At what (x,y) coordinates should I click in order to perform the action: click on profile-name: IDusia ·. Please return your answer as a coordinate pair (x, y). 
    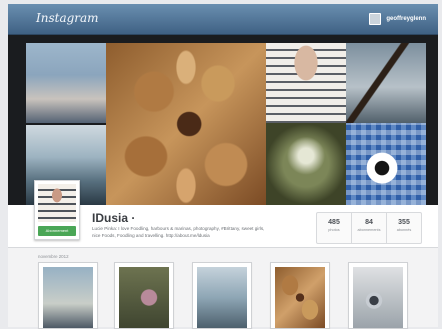
    Looking at the image, I should click on (114, 218).